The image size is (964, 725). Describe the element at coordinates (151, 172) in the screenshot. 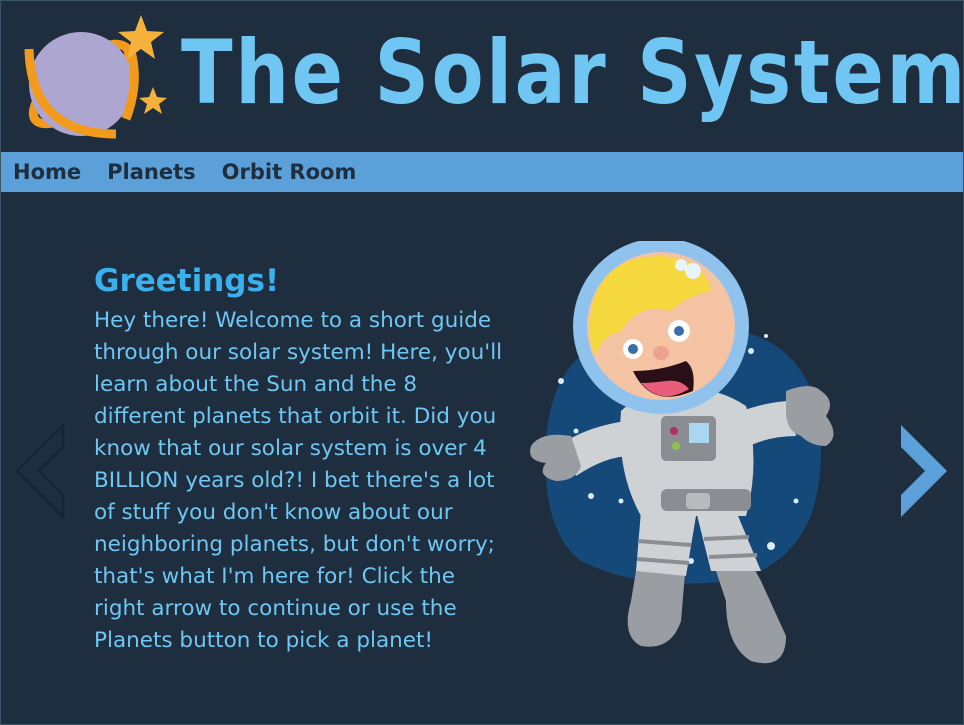

I see `nav-planets: Planets` at that location.